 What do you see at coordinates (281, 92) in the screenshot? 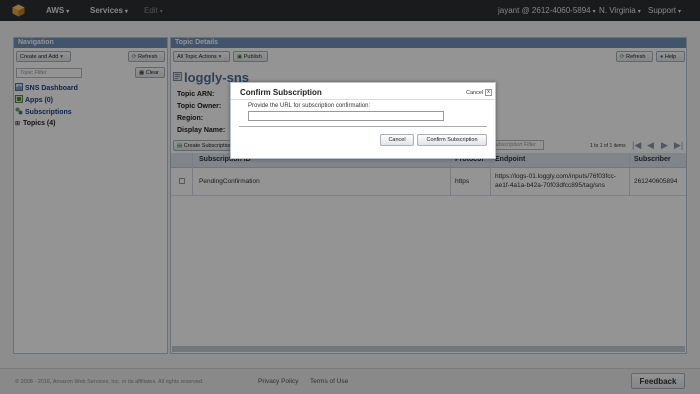
I see `dialog-title: Confirm Subscription` at bounding box center [281, 92].